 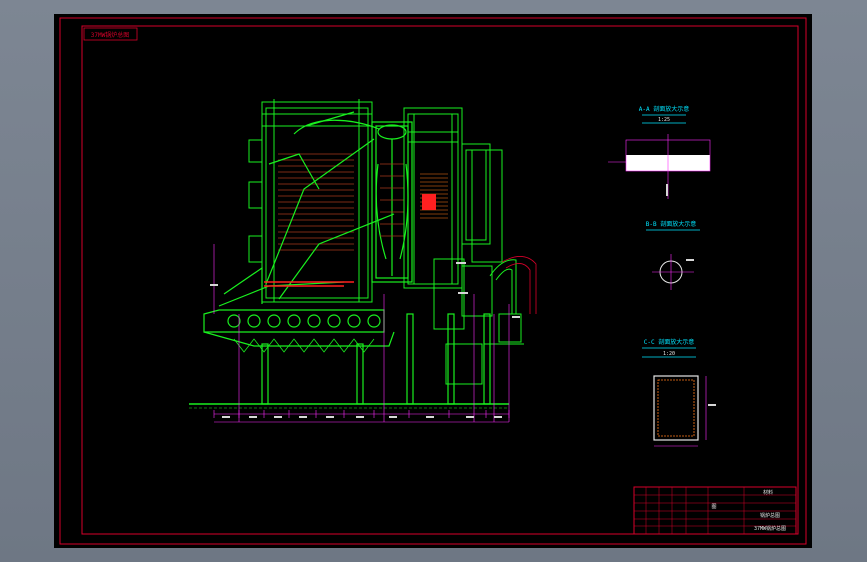 I want to click on furnace-frame, so click(x=310, y=201).